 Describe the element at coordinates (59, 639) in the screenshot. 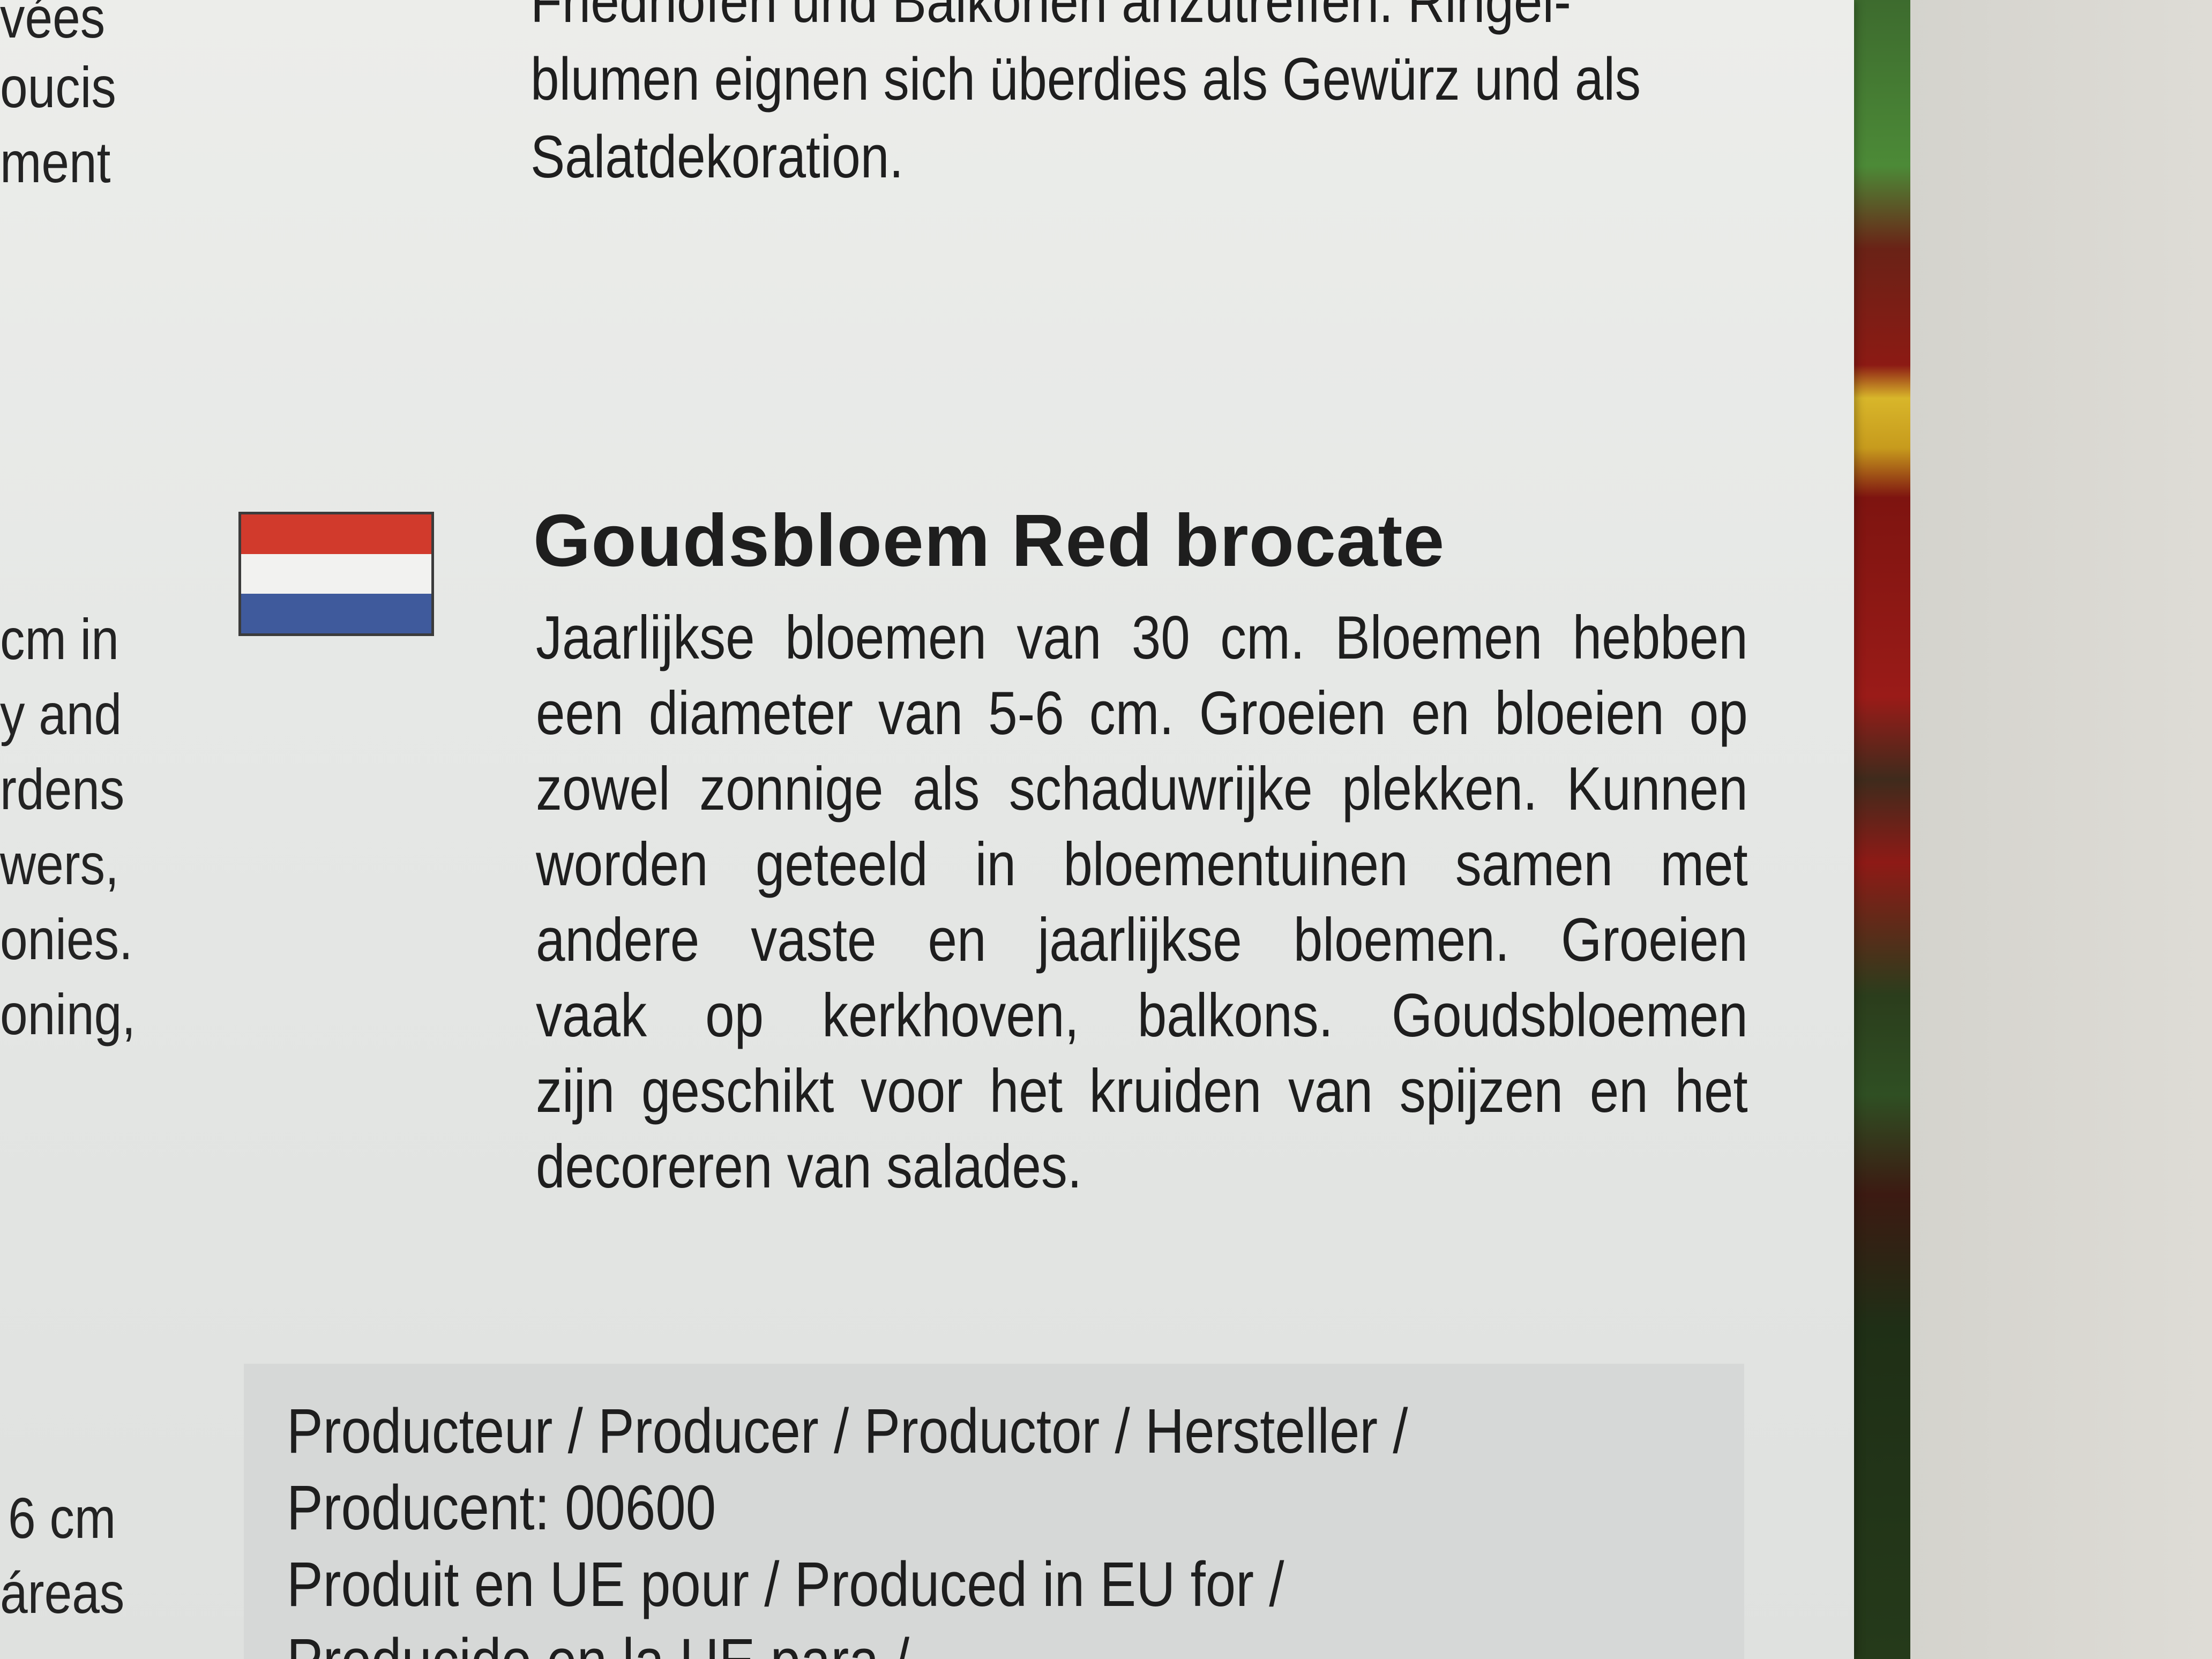

I see `fragment-line: cm in` at that location.